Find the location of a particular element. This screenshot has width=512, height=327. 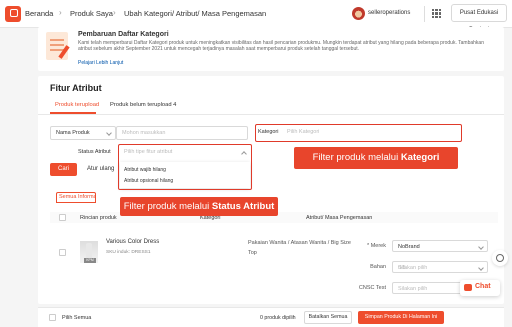

shopee-logo-icon is located at coordinates (13, 14).